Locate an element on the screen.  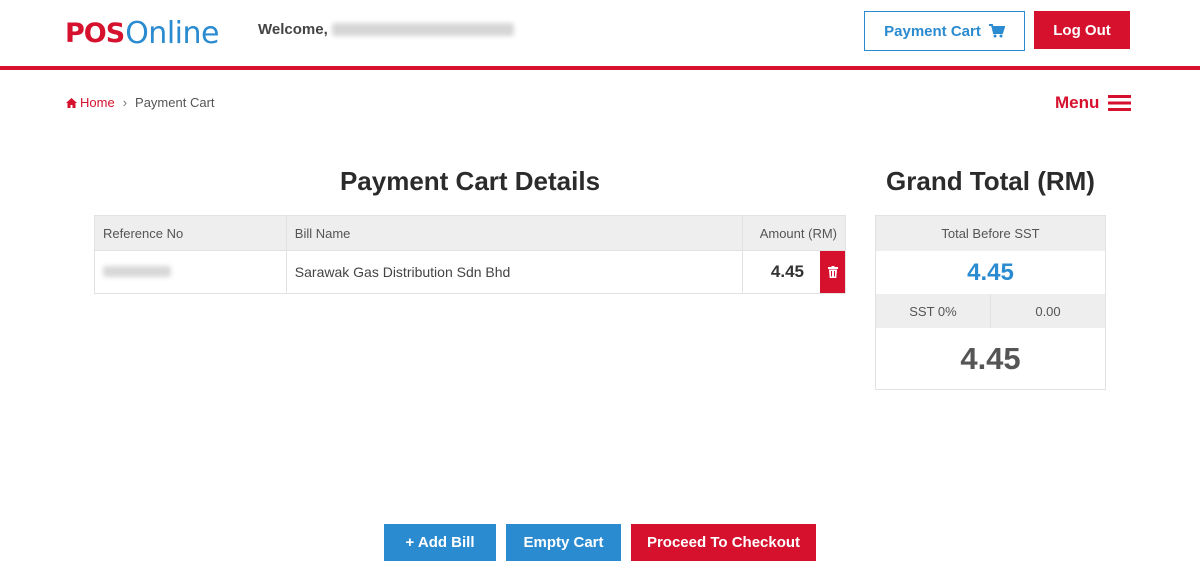
grand-total-panel: Total Before SST 4.45 SST 0% 0.00 4.45 is located at coordinates (990, 302).